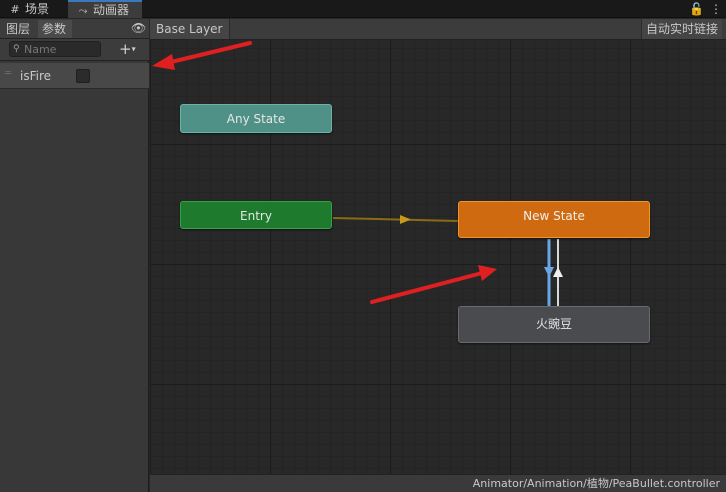 The width and height of the screenshot is (726, 492). Describe the element at coordinates (83, 76) in the screenshot. I see `parameter-bool-checkbox` at that location.